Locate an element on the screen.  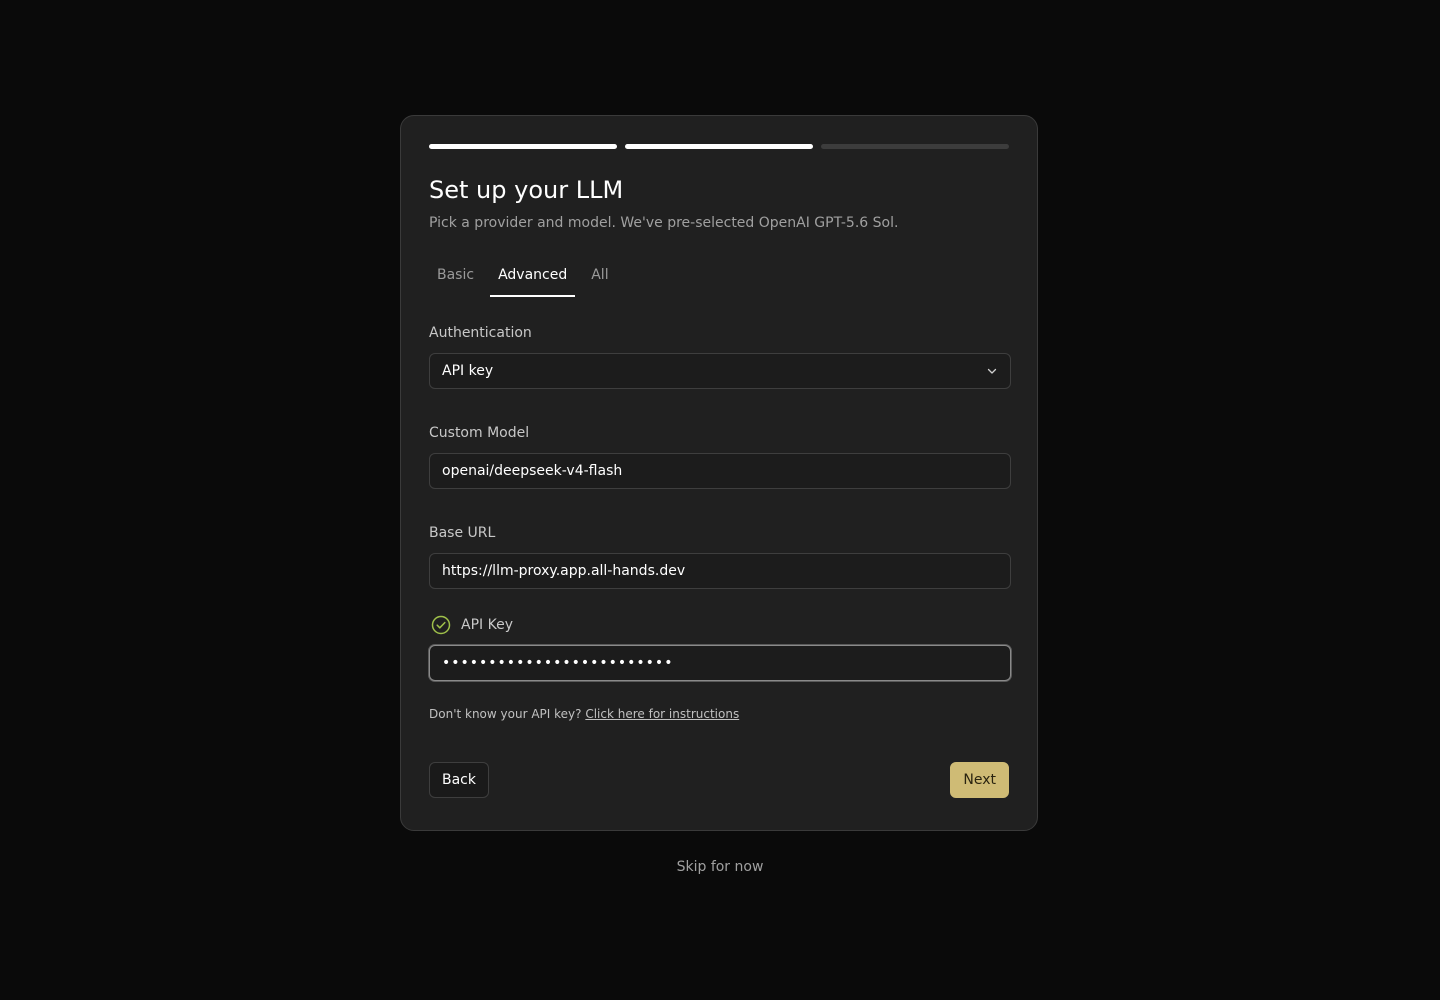
tab-advanced: Advanced is located at coordinates (533, 281).